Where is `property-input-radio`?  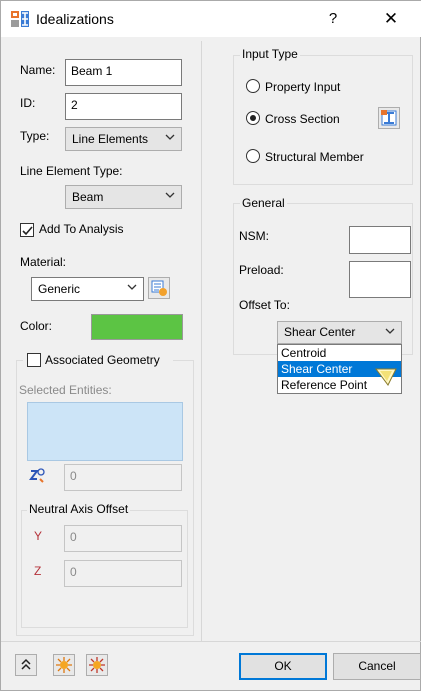 property-input-radio is located at coordinates (253, 86).